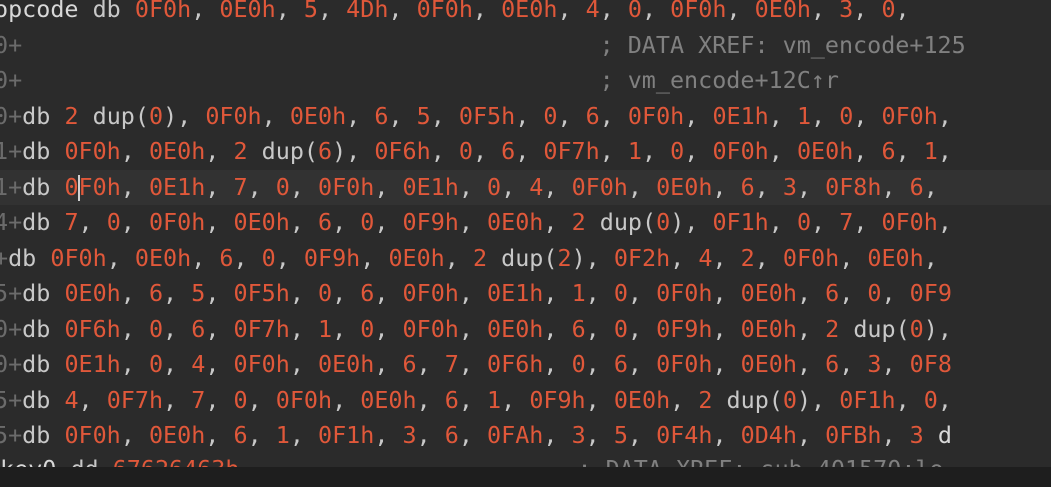 This screenshot has width=1051, height=487. What do you see at coordinates (525, 477) in the screenshot?
I see `bottom-bar` at bounding box center [525, 477].